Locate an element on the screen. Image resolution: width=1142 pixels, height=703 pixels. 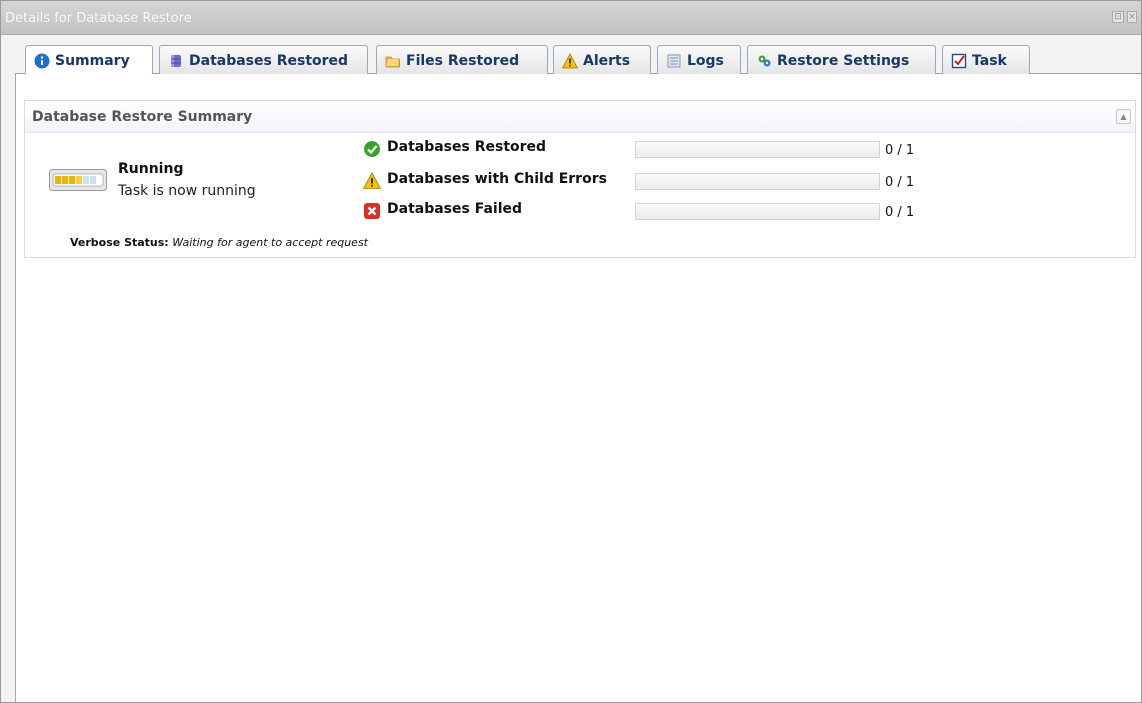
status-title: Running is located at coordinates (151, 169).